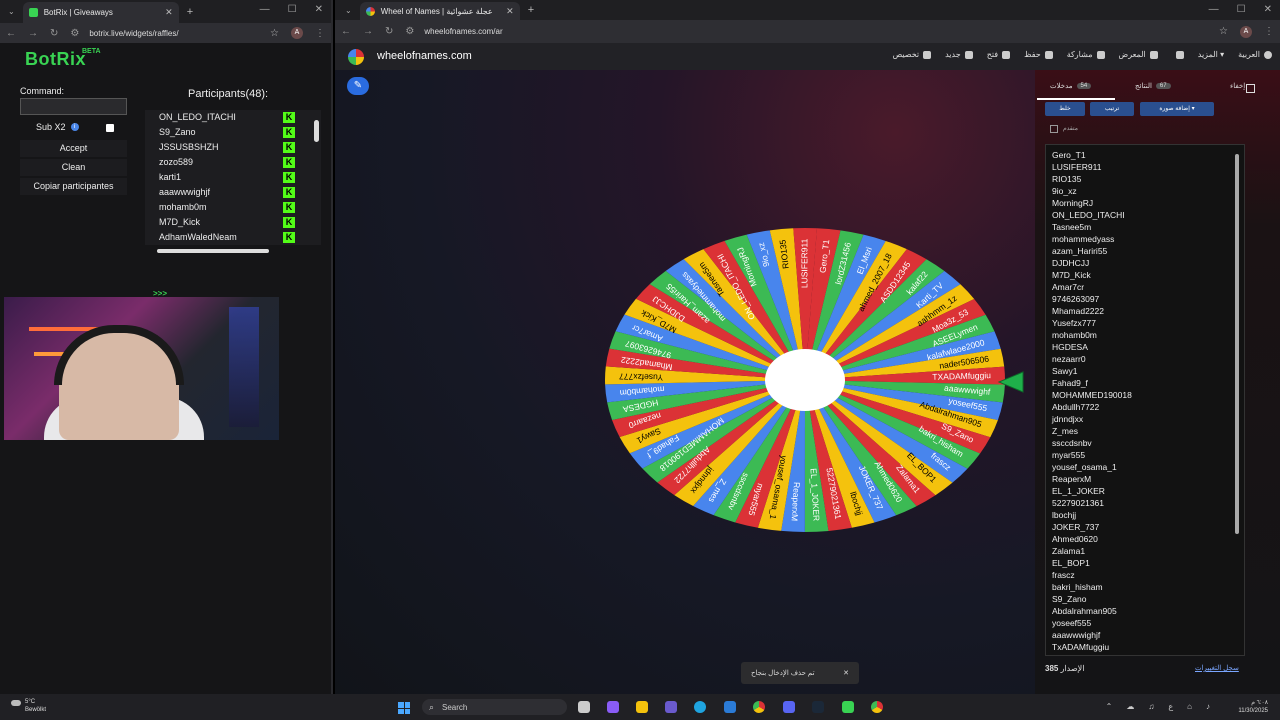  What do you see at coordinates (213, 251) in the screenshot?
I see `hscroll-thumb` at bounding box center [213, 251].